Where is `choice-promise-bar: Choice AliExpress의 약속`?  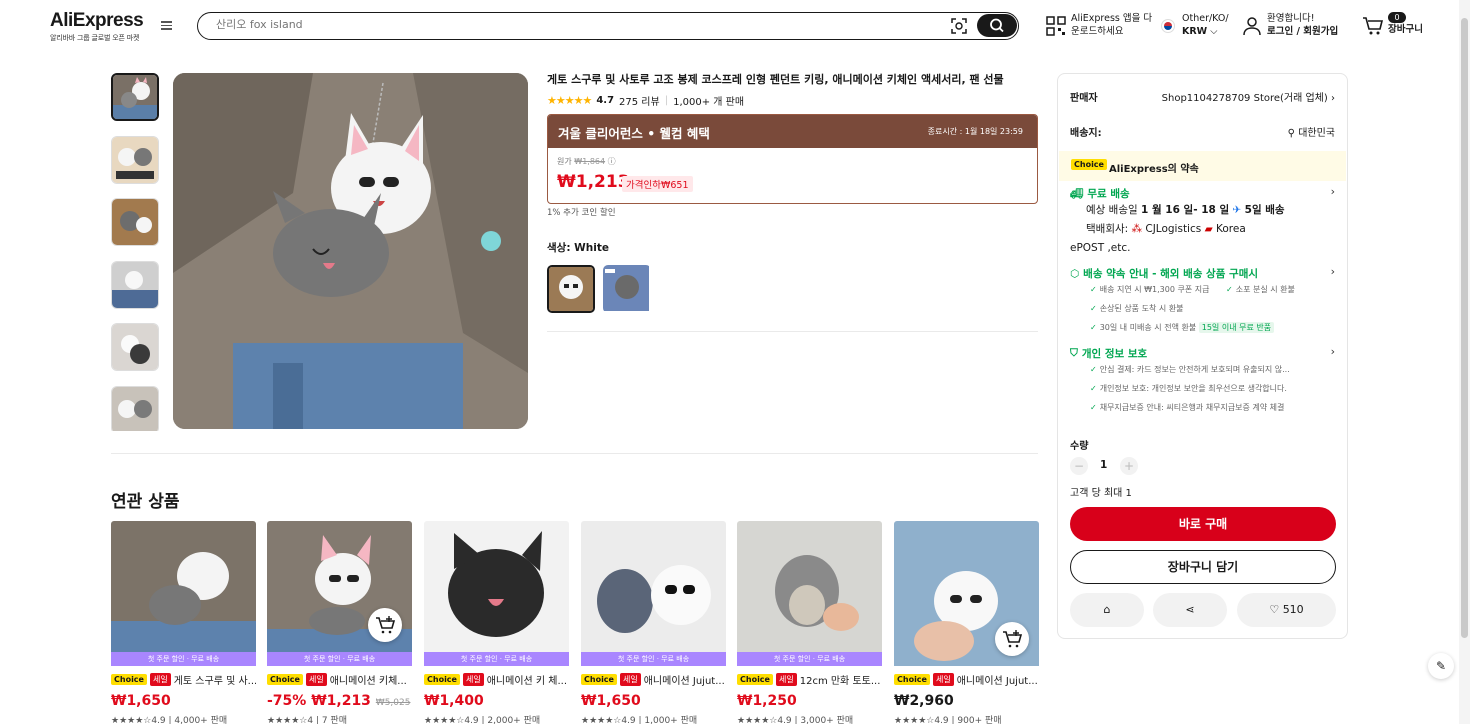 choice-promise-bar: Choice AliExpress의 약속 is located at coordinates (1202, 166).